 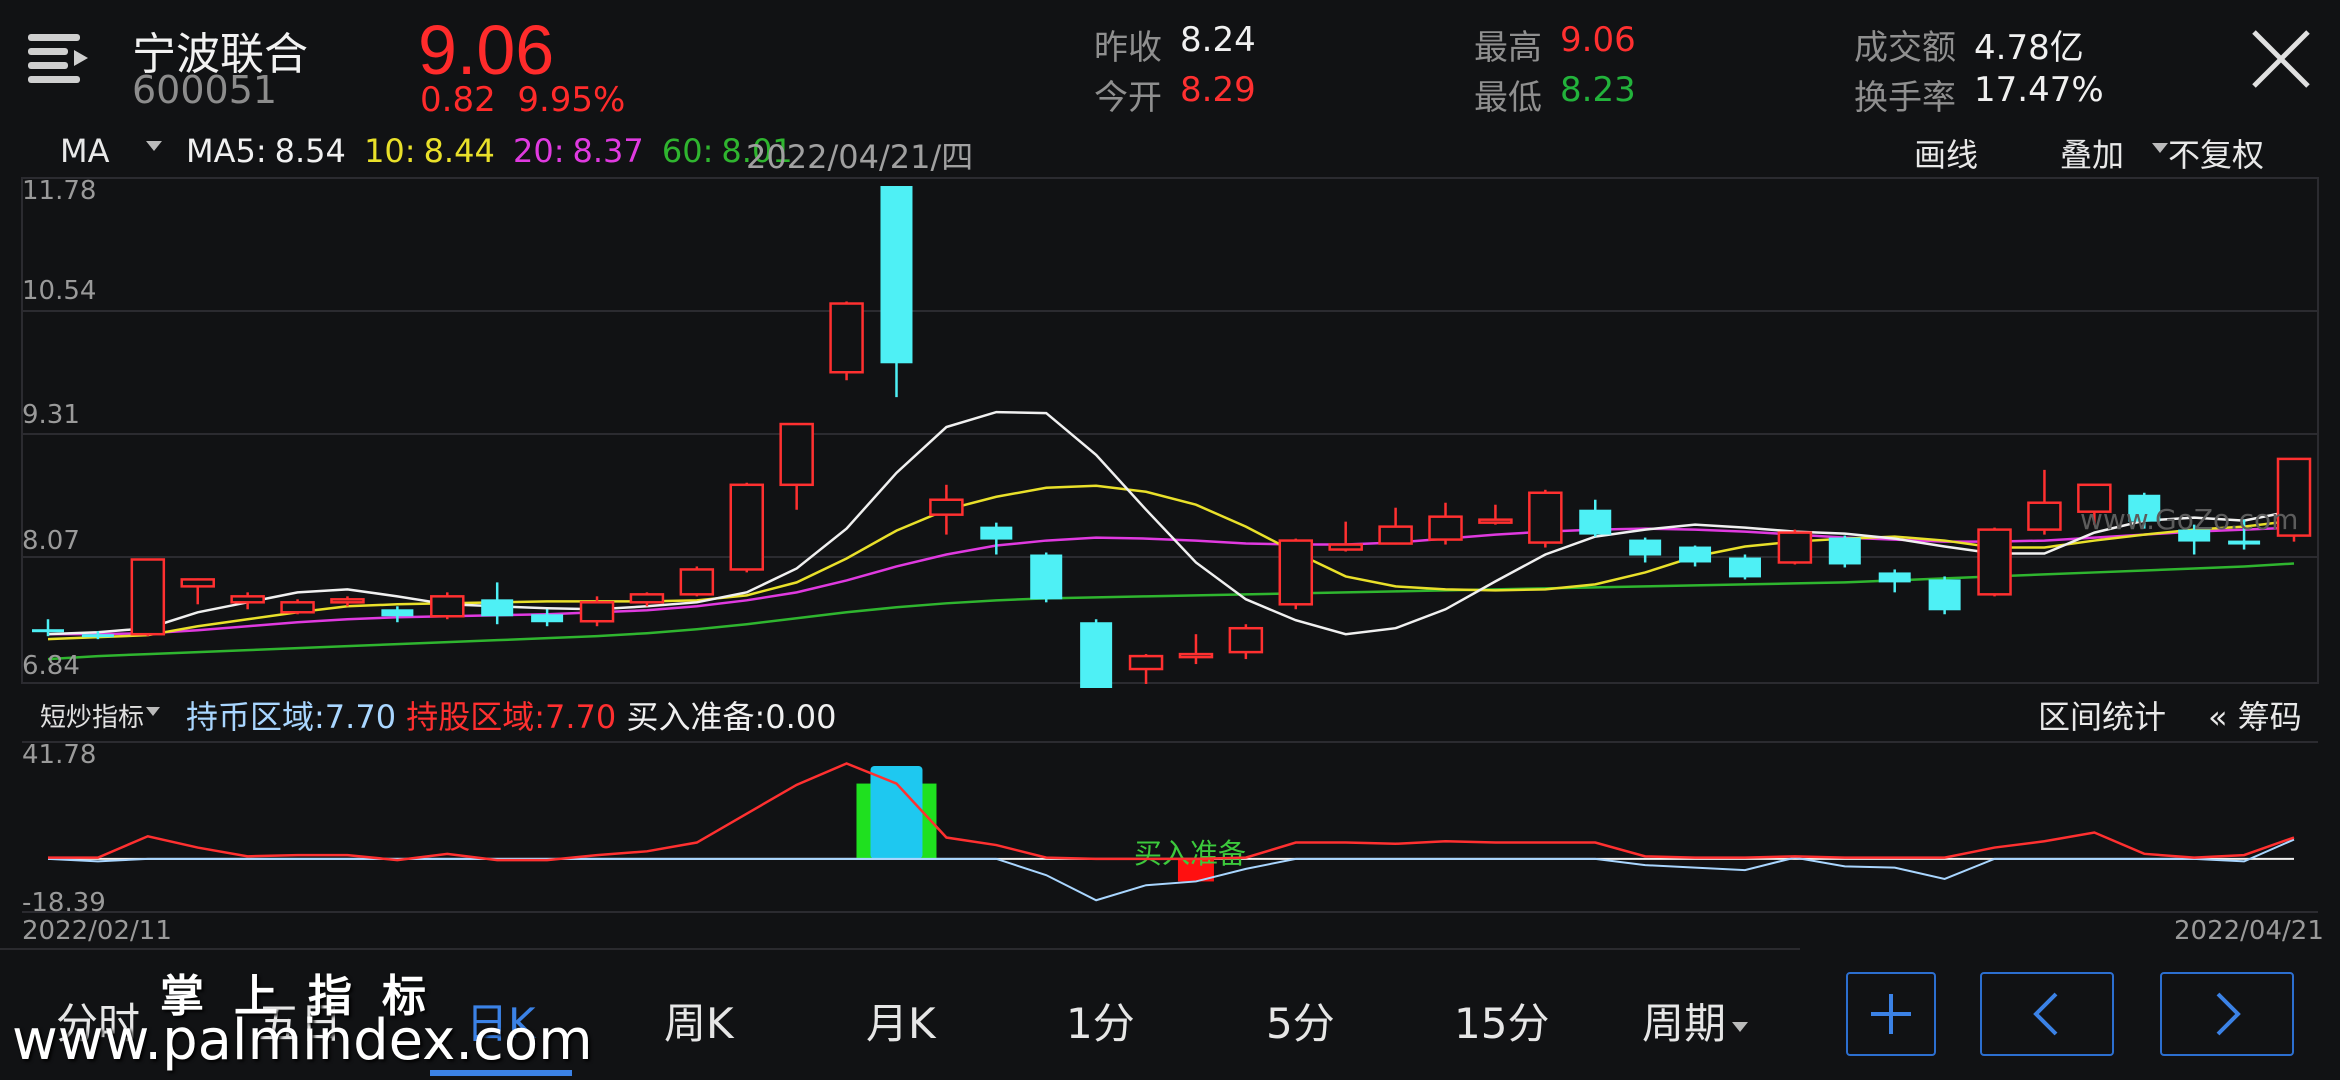 What do you see at coordinates (1300, 1020) in the screenshot?
I see `tab-5-min: 5分` at bounding box center [1300, 1020].